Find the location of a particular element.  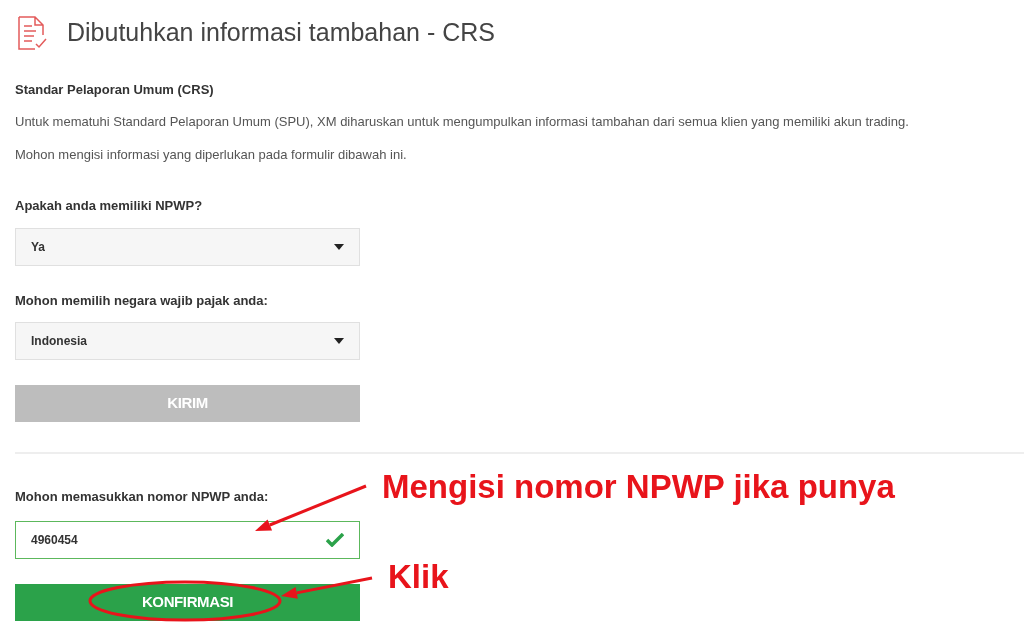

field-label: Mohon memasukkan nomor NPWP anda: is located at coordinates (142, 497).